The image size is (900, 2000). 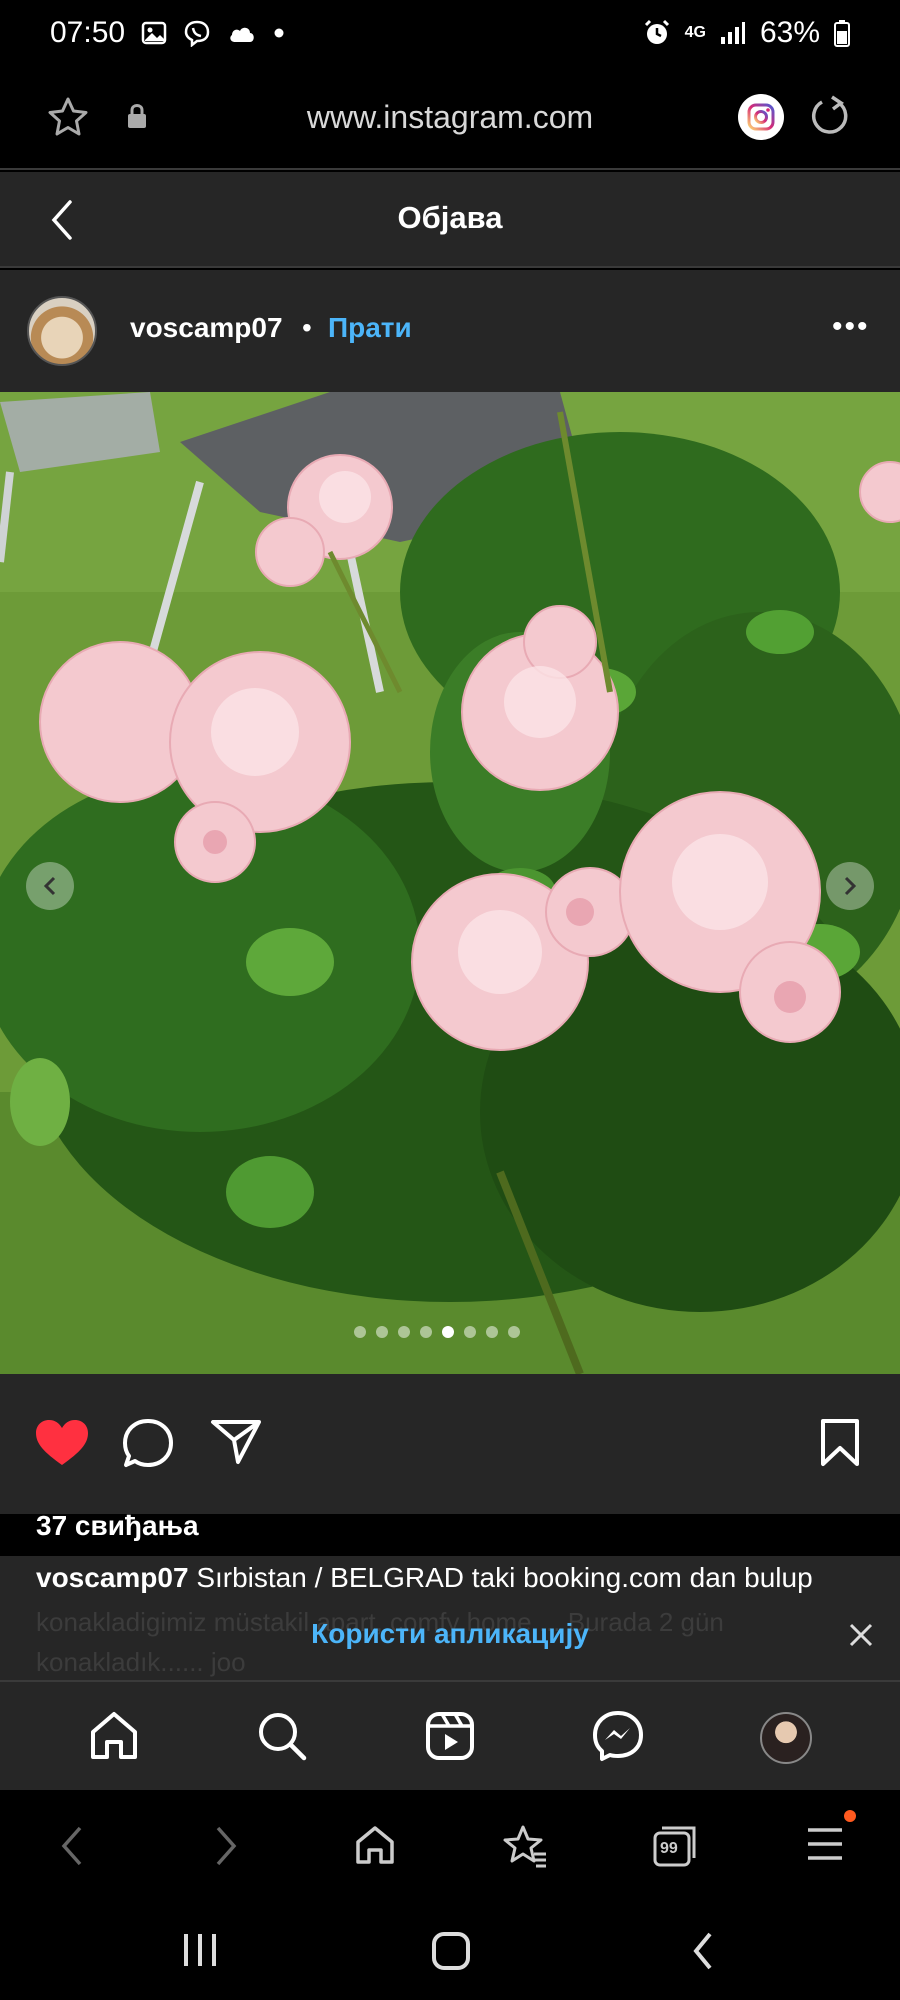 I want to click on caption-faded-more: joo, so click(x=228, y=1662).